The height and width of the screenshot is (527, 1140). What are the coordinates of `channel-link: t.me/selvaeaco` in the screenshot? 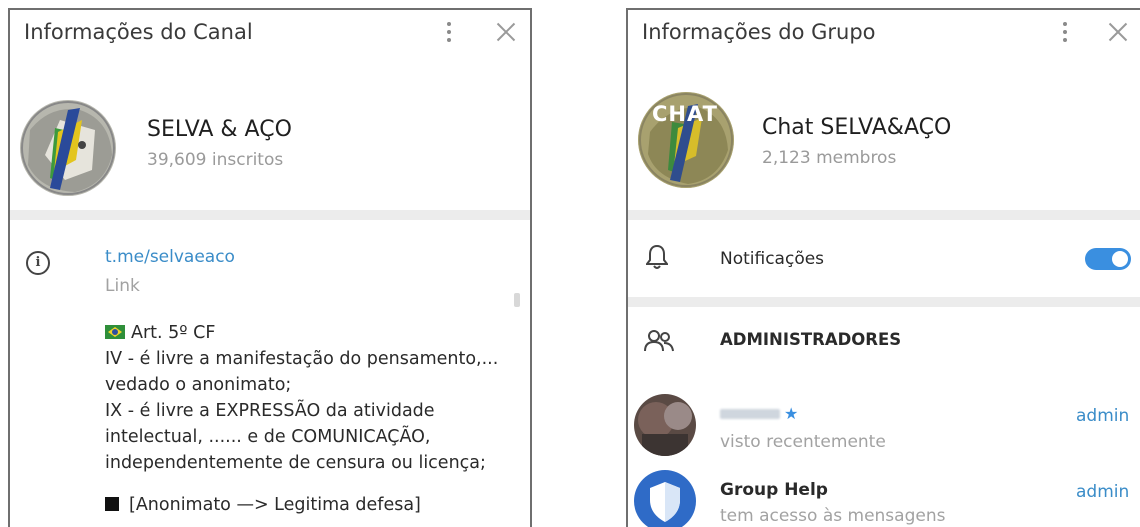 It's located at (170, 257).